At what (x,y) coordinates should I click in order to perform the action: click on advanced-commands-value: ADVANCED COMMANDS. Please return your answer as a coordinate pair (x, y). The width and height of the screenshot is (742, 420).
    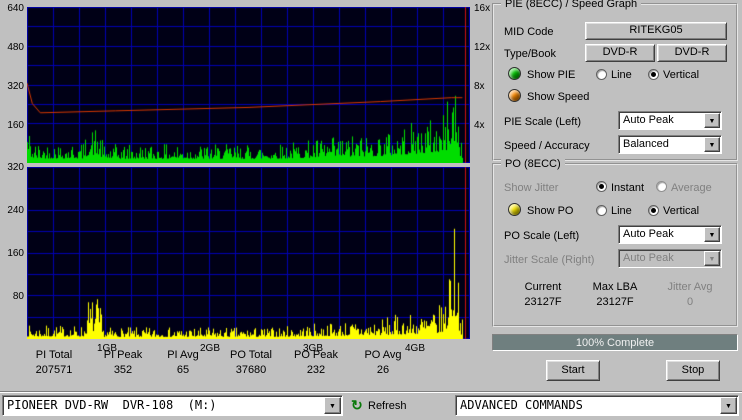
    Looking at the image, I should click on (521, 405).